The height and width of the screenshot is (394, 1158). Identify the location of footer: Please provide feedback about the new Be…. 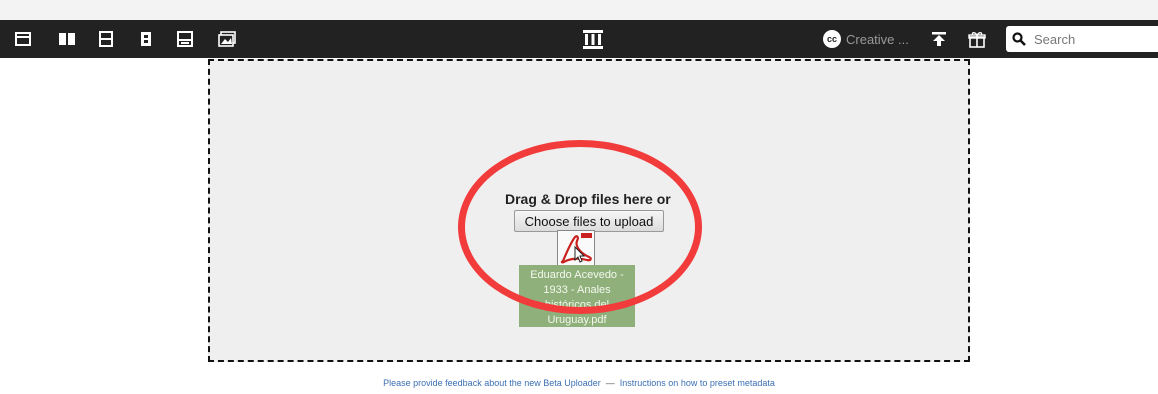
(579, 383).